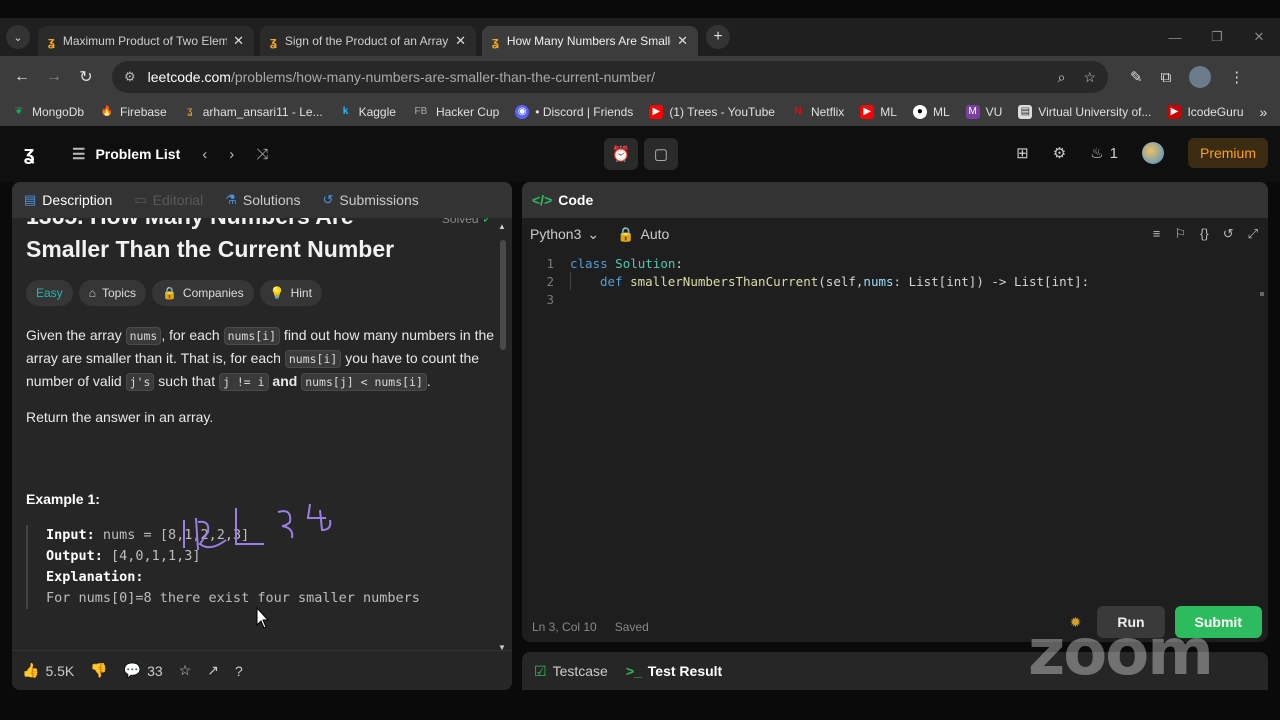  I want to click on fullscreen-icon: ⤢, so click(1253, 234).